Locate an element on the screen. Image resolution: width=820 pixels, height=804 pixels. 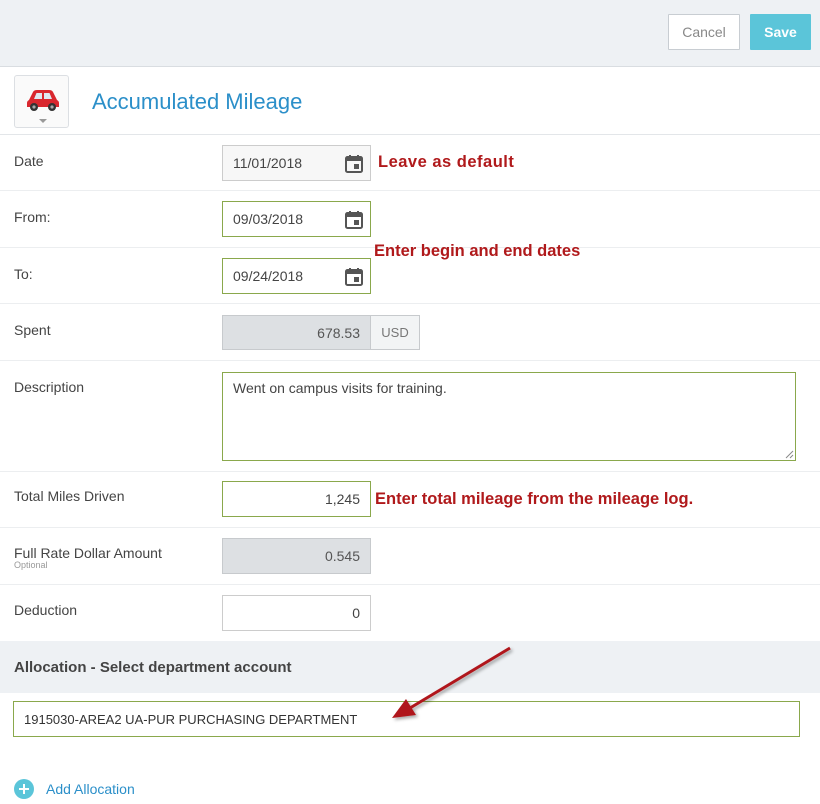
spent-label: Spent is located at coordinates (32, 330).